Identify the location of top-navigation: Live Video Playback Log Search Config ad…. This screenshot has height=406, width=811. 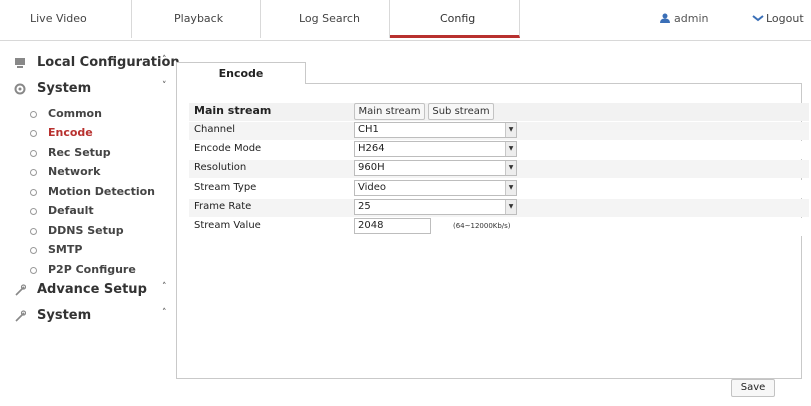
(405, 20).